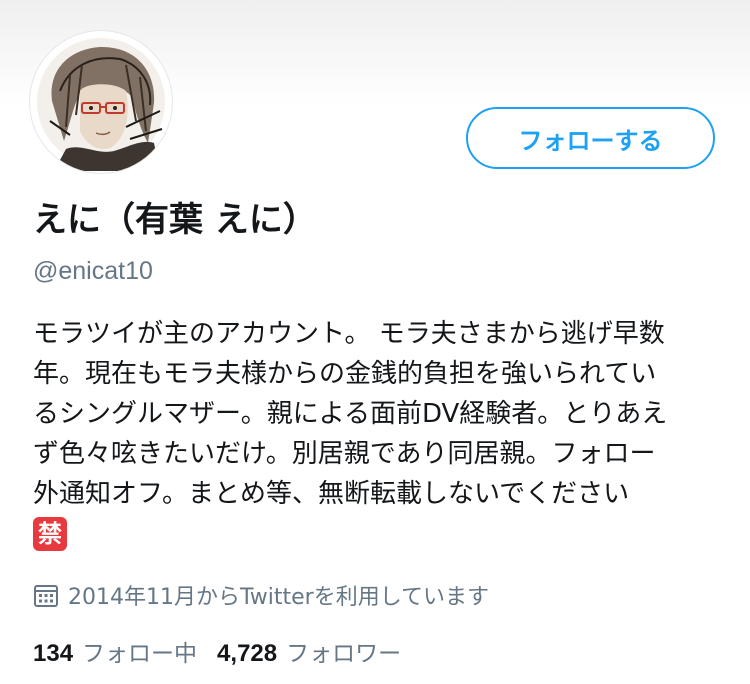  Describe the element at coordinates (344, 654) in the screenshot. I see `followers-label: フォロワー` at that location.